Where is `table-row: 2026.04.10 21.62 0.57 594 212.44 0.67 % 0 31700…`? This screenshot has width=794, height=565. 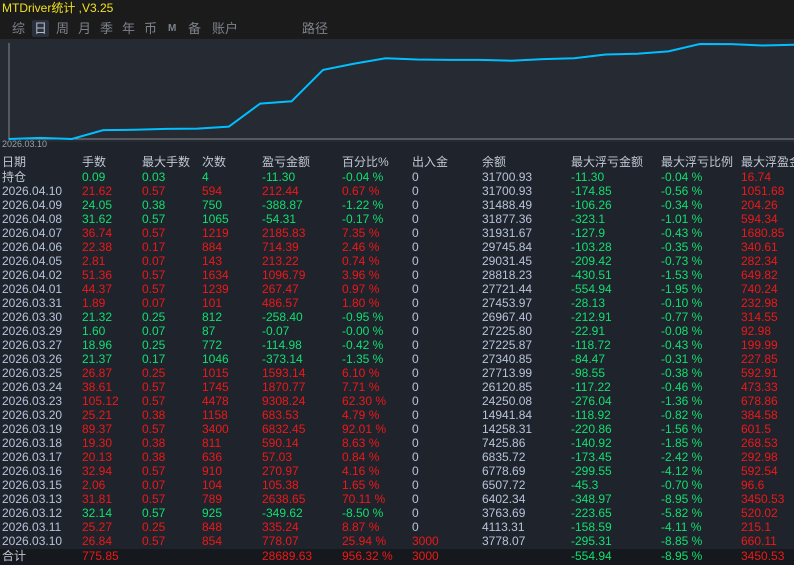
table-row: 2026.04.10 21.62 0.57 594 212.44 0.67 % 0 31700… is located at coordinates (397, 191).